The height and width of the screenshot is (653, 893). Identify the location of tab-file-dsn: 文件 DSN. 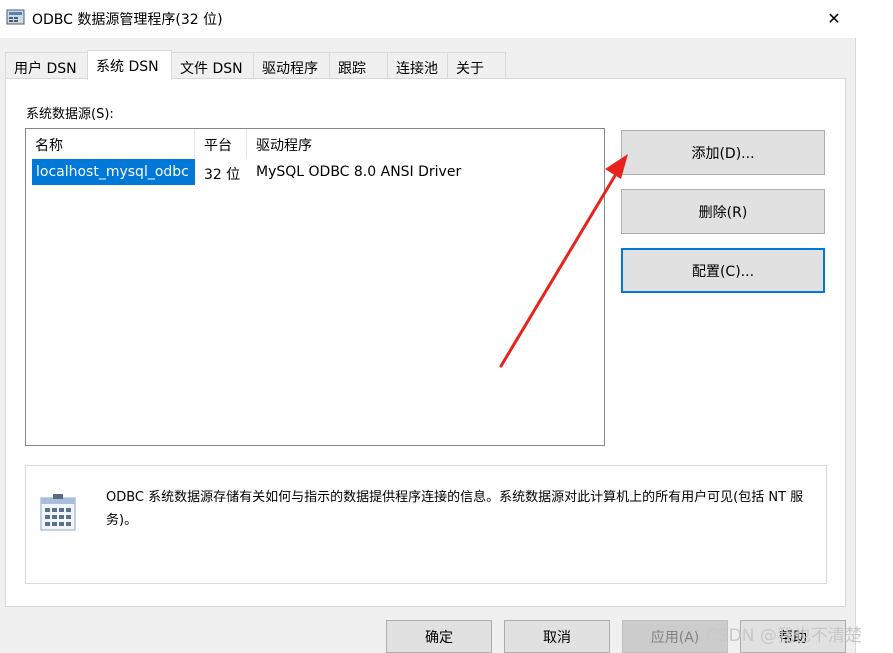
(212, 65).